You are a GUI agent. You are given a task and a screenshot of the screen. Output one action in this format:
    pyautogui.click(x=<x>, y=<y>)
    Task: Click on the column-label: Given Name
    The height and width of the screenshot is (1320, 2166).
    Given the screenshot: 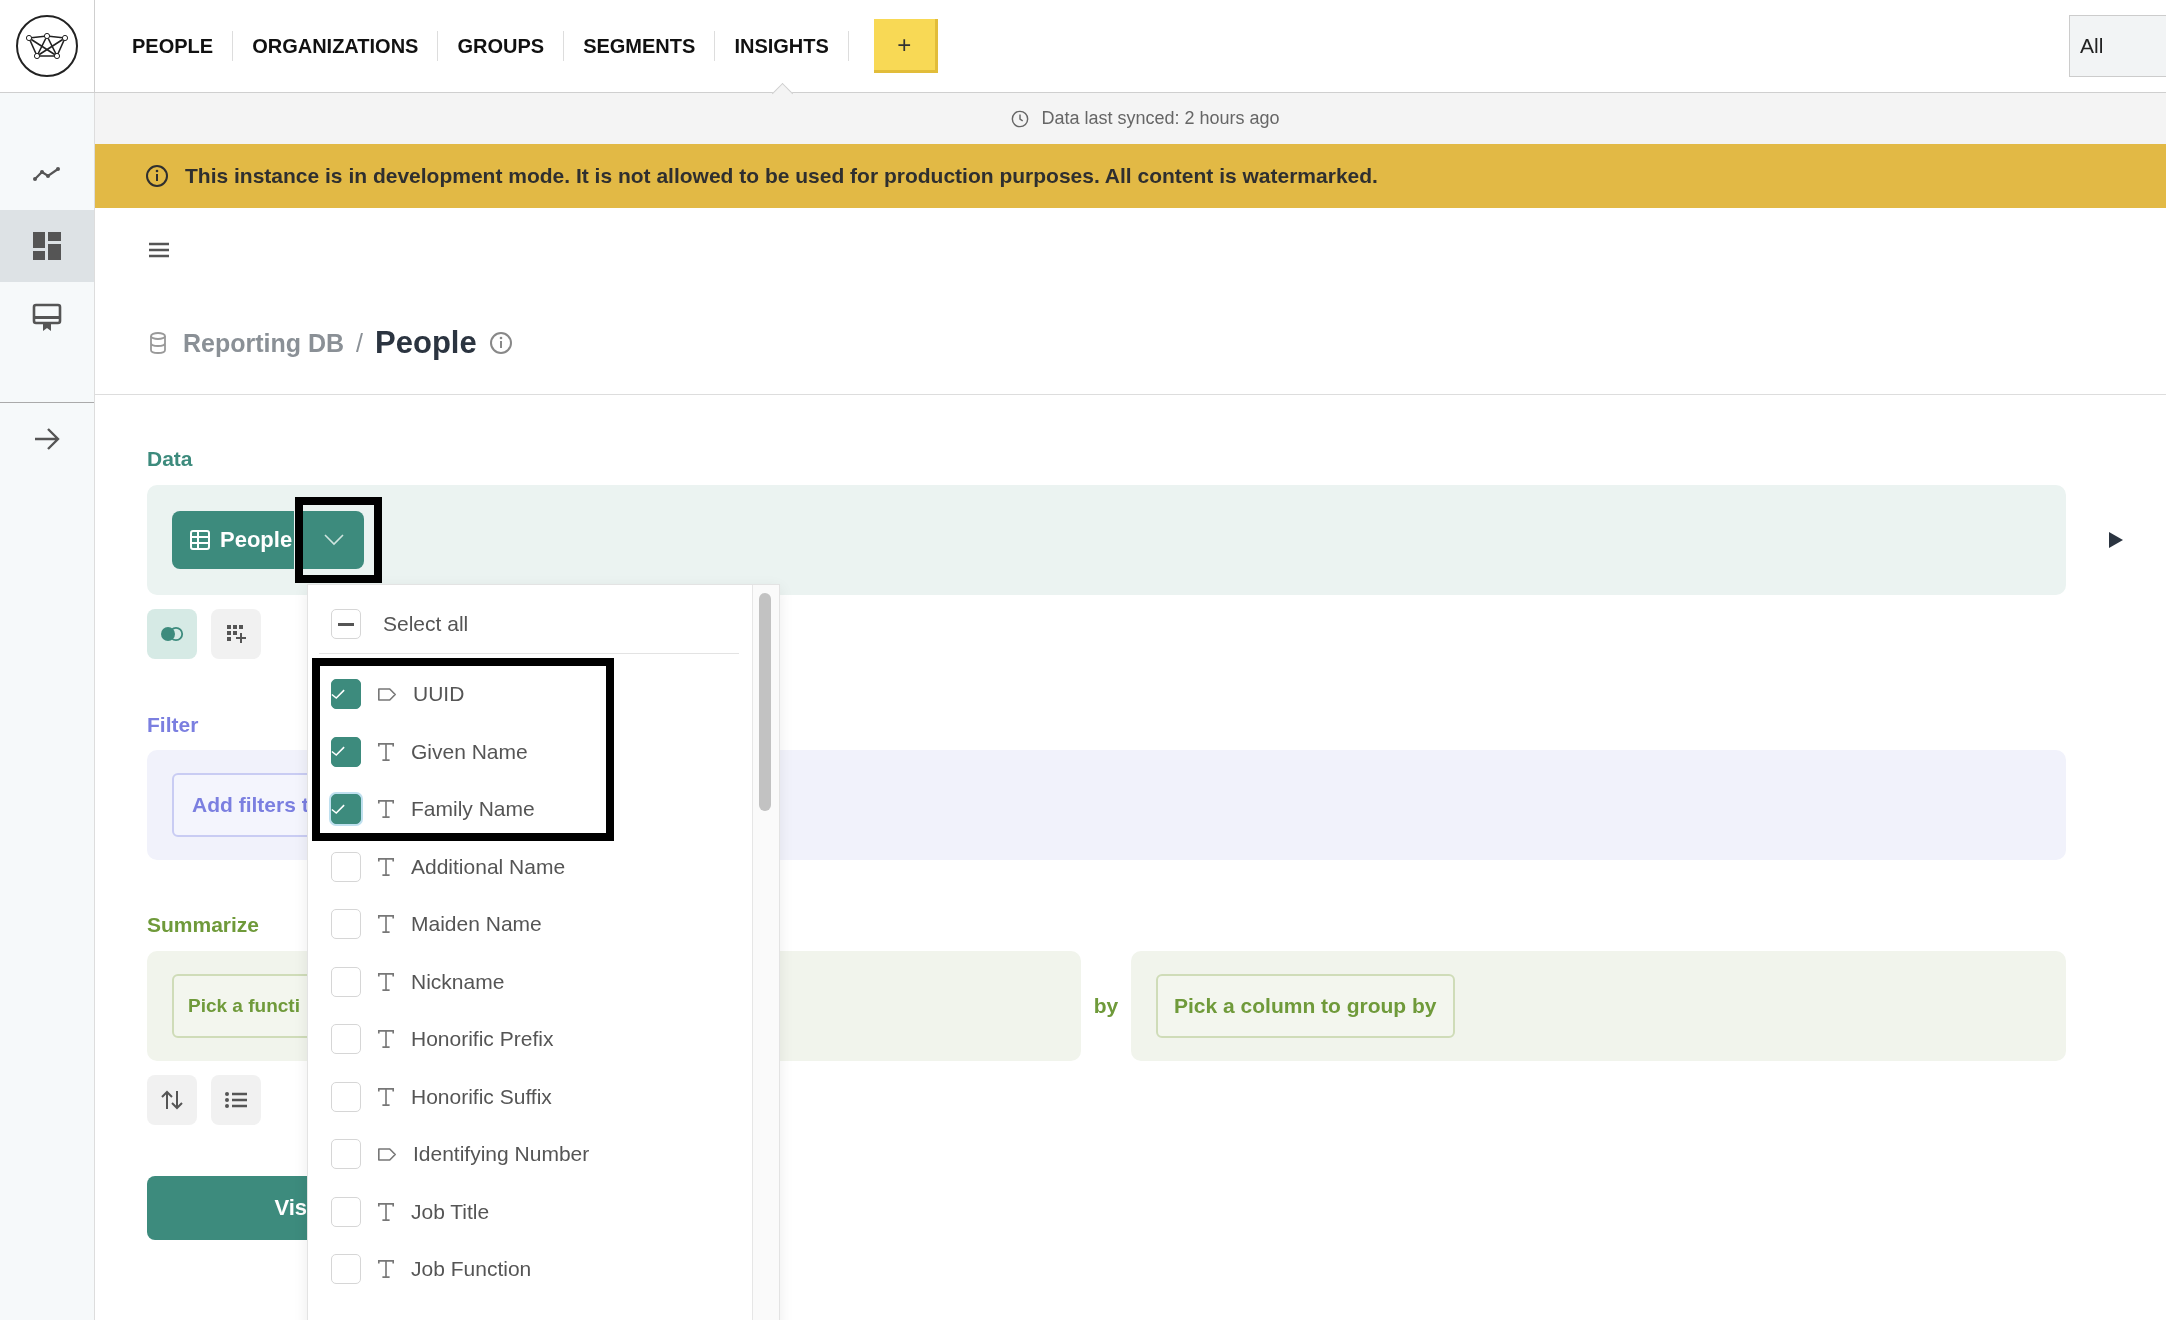 What is the action you would take?
    pyautogui.click(x=469, y=751)
    